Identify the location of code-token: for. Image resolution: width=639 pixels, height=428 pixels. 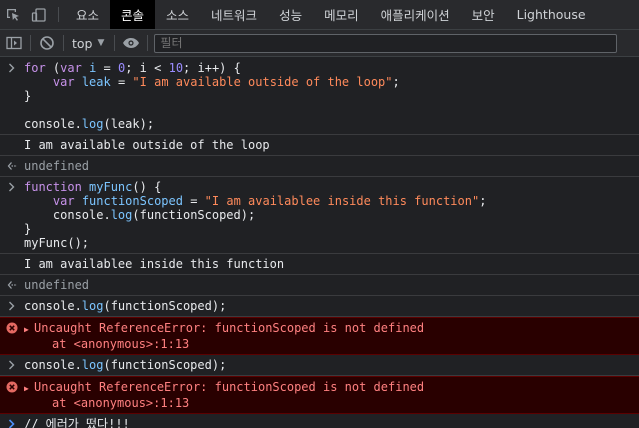
(35, 68).